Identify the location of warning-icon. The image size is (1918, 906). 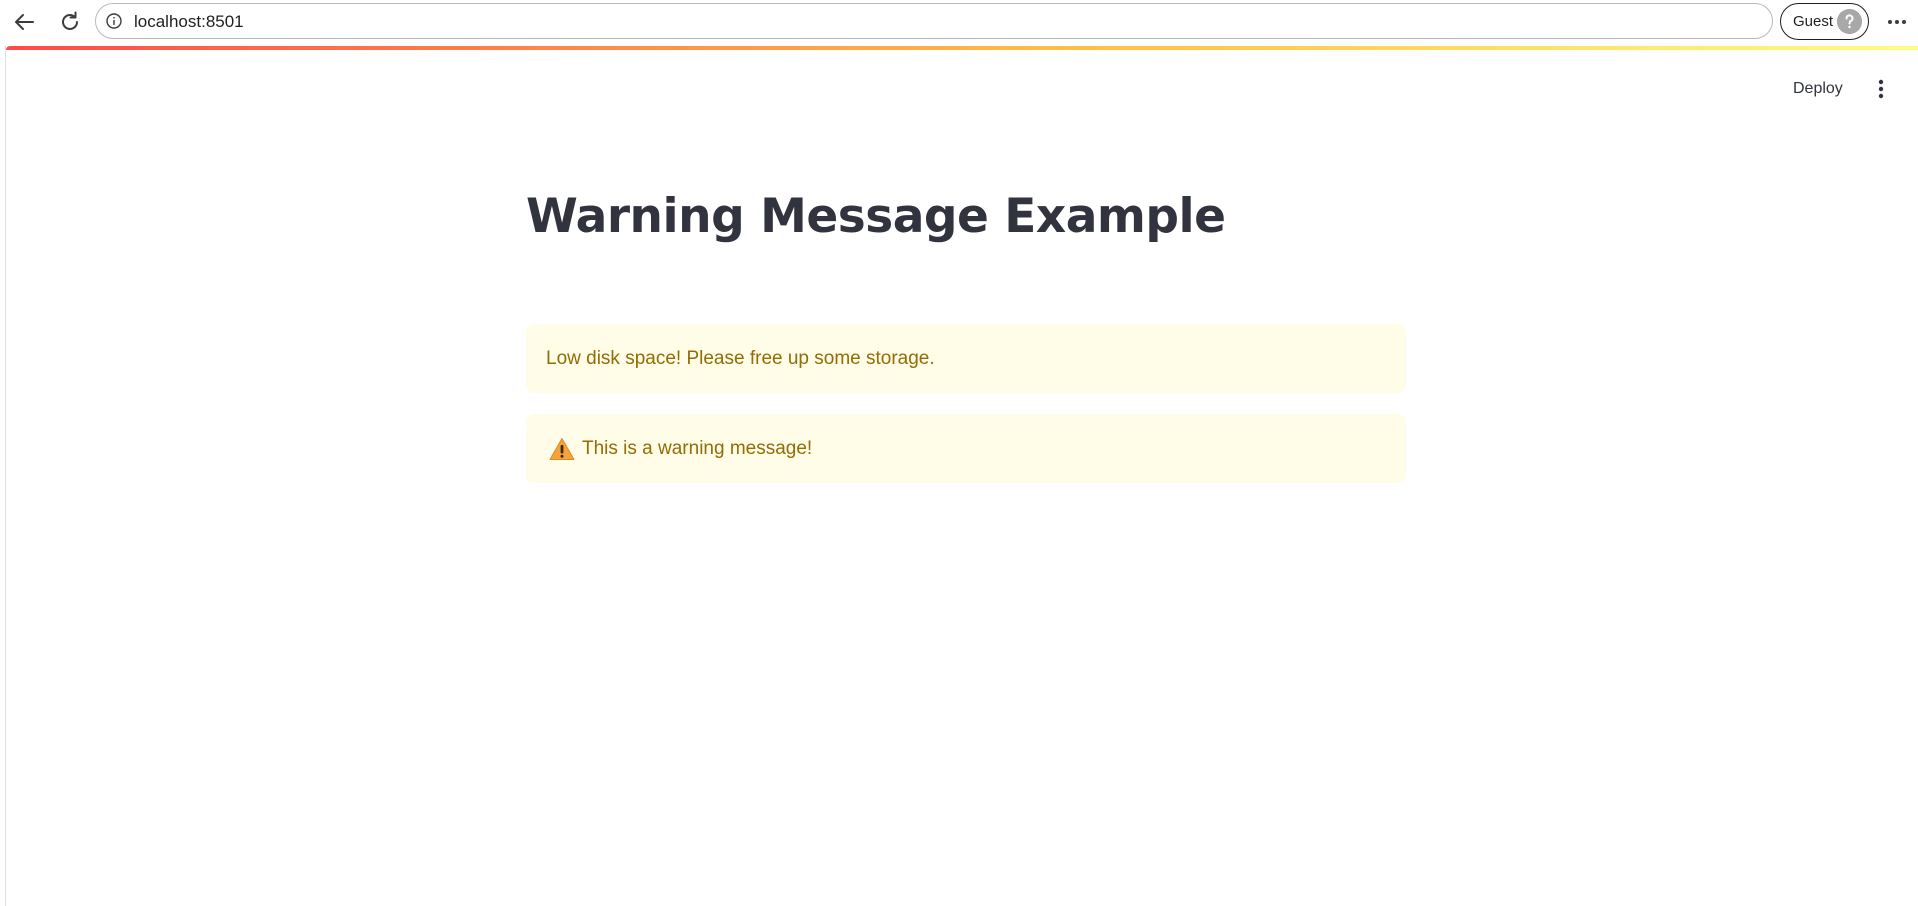
(562, 448).